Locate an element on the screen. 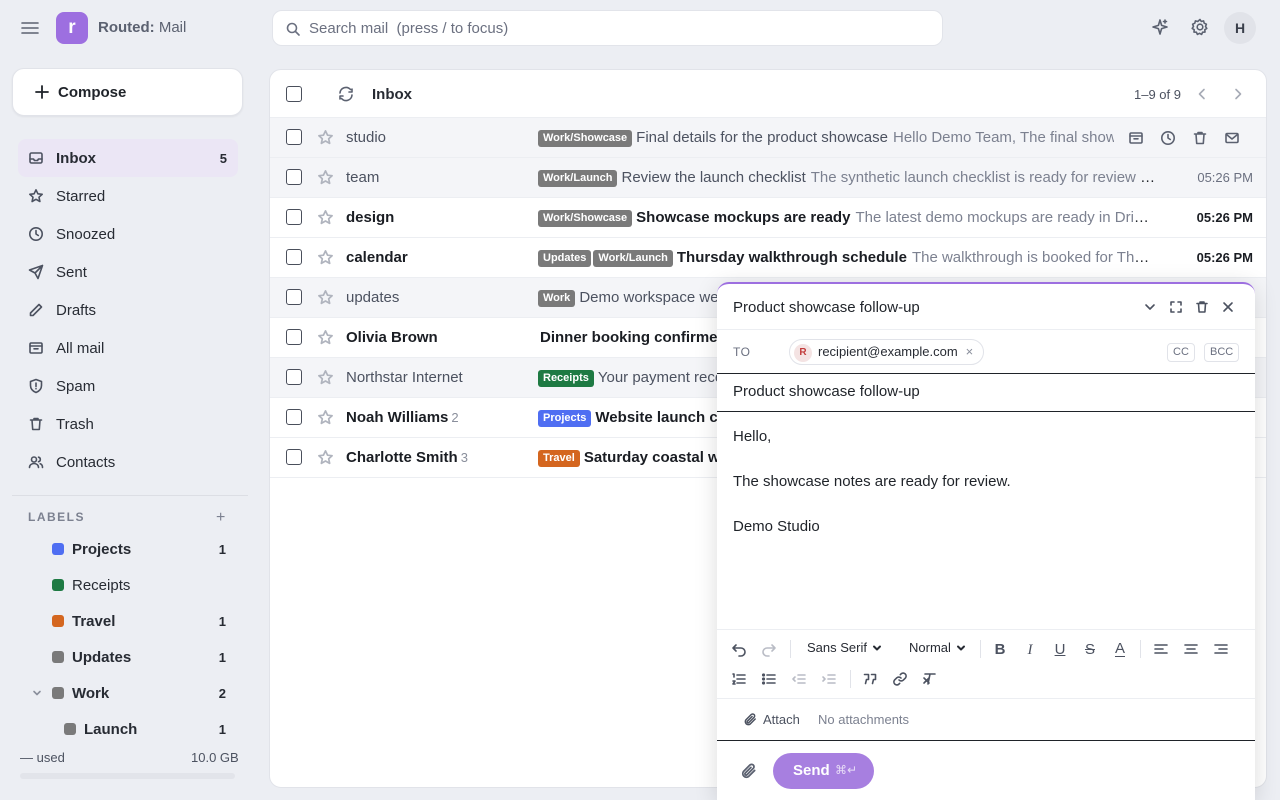  sidebar-item-sent: Sent is located at coordinates (128, 272).